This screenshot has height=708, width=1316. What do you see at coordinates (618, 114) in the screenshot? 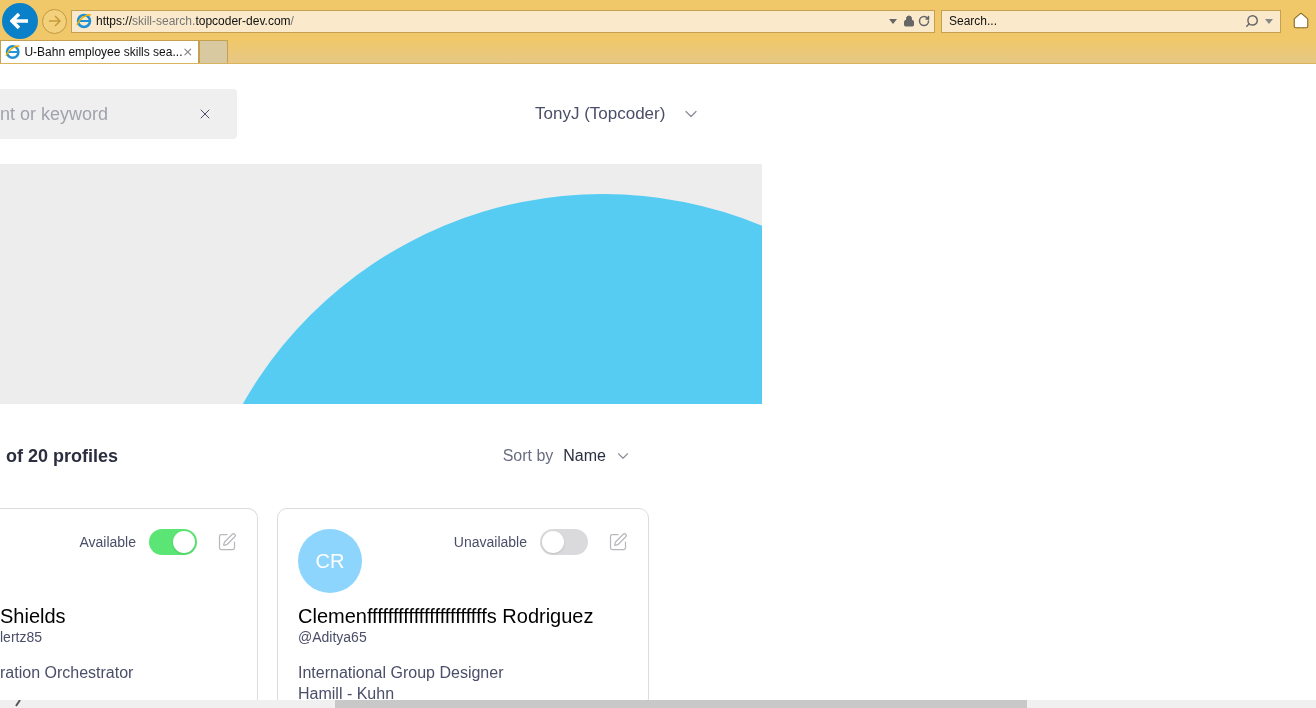
I see `user-menu: TonyJ (Topcoder)` at bounding box center [618, 114].